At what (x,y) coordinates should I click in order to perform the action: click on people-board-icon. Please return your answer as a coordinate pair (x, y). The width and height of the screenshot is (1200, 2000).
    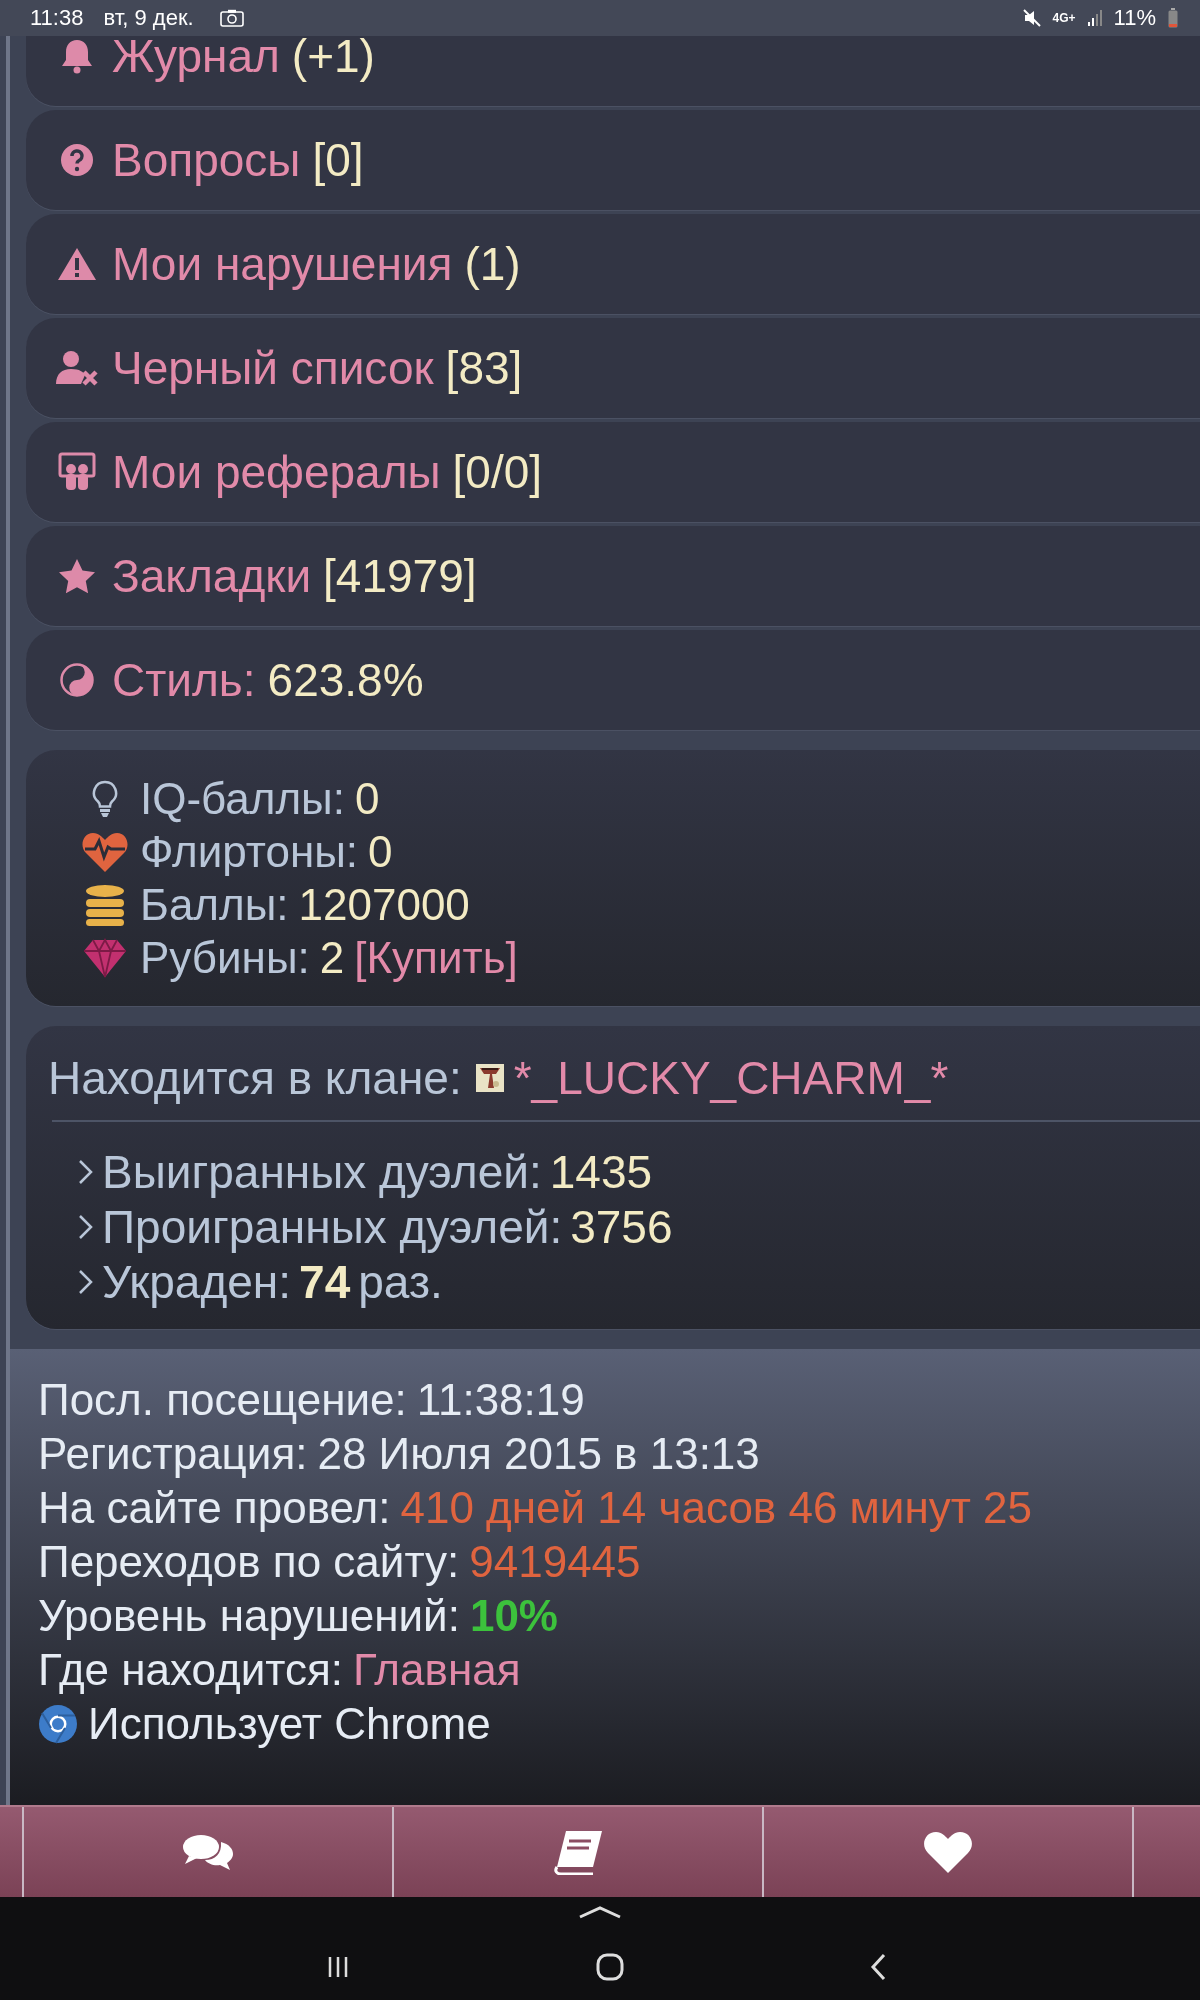
    Looking at the image, I should click on (77, 472).